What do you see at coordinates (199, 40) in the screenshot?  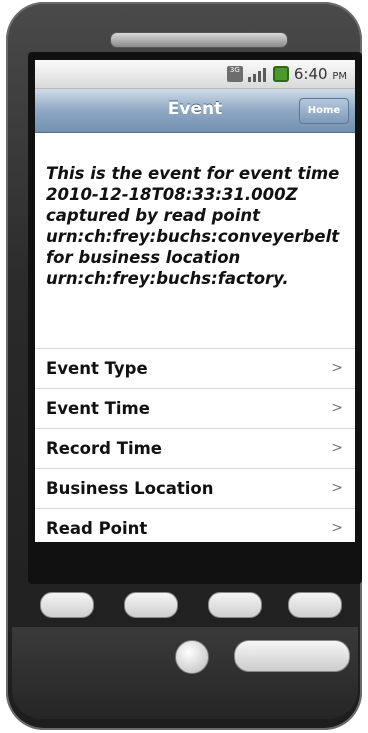 I see `earpiece-speaker` at bounding box center [199, 40].